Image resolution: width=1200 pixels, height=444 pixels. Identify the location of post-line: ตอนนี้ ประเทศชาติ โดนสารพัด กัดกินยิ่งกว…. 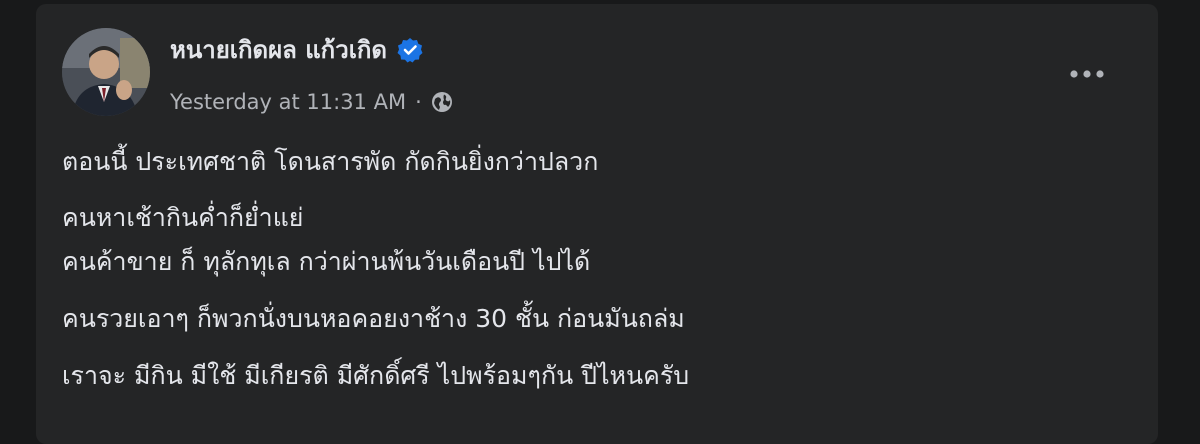
(330, 161).